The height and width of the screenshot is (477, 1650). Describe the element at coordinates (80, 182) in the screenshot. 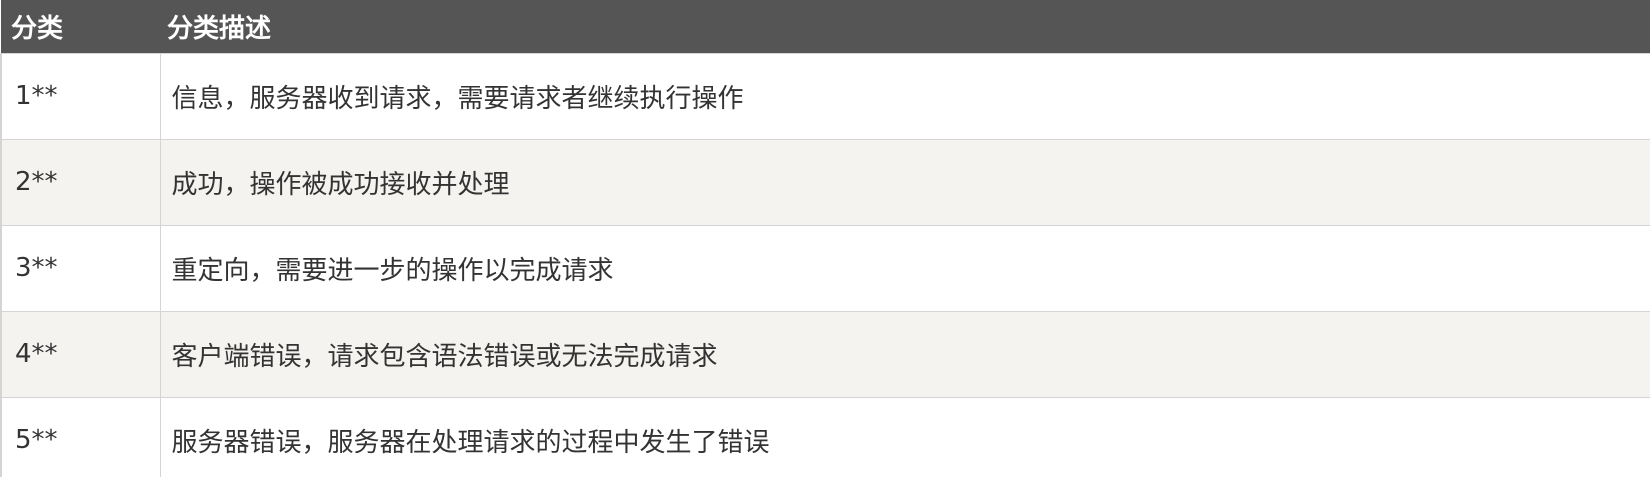

I see `status-code-cell: 2**` at that location.